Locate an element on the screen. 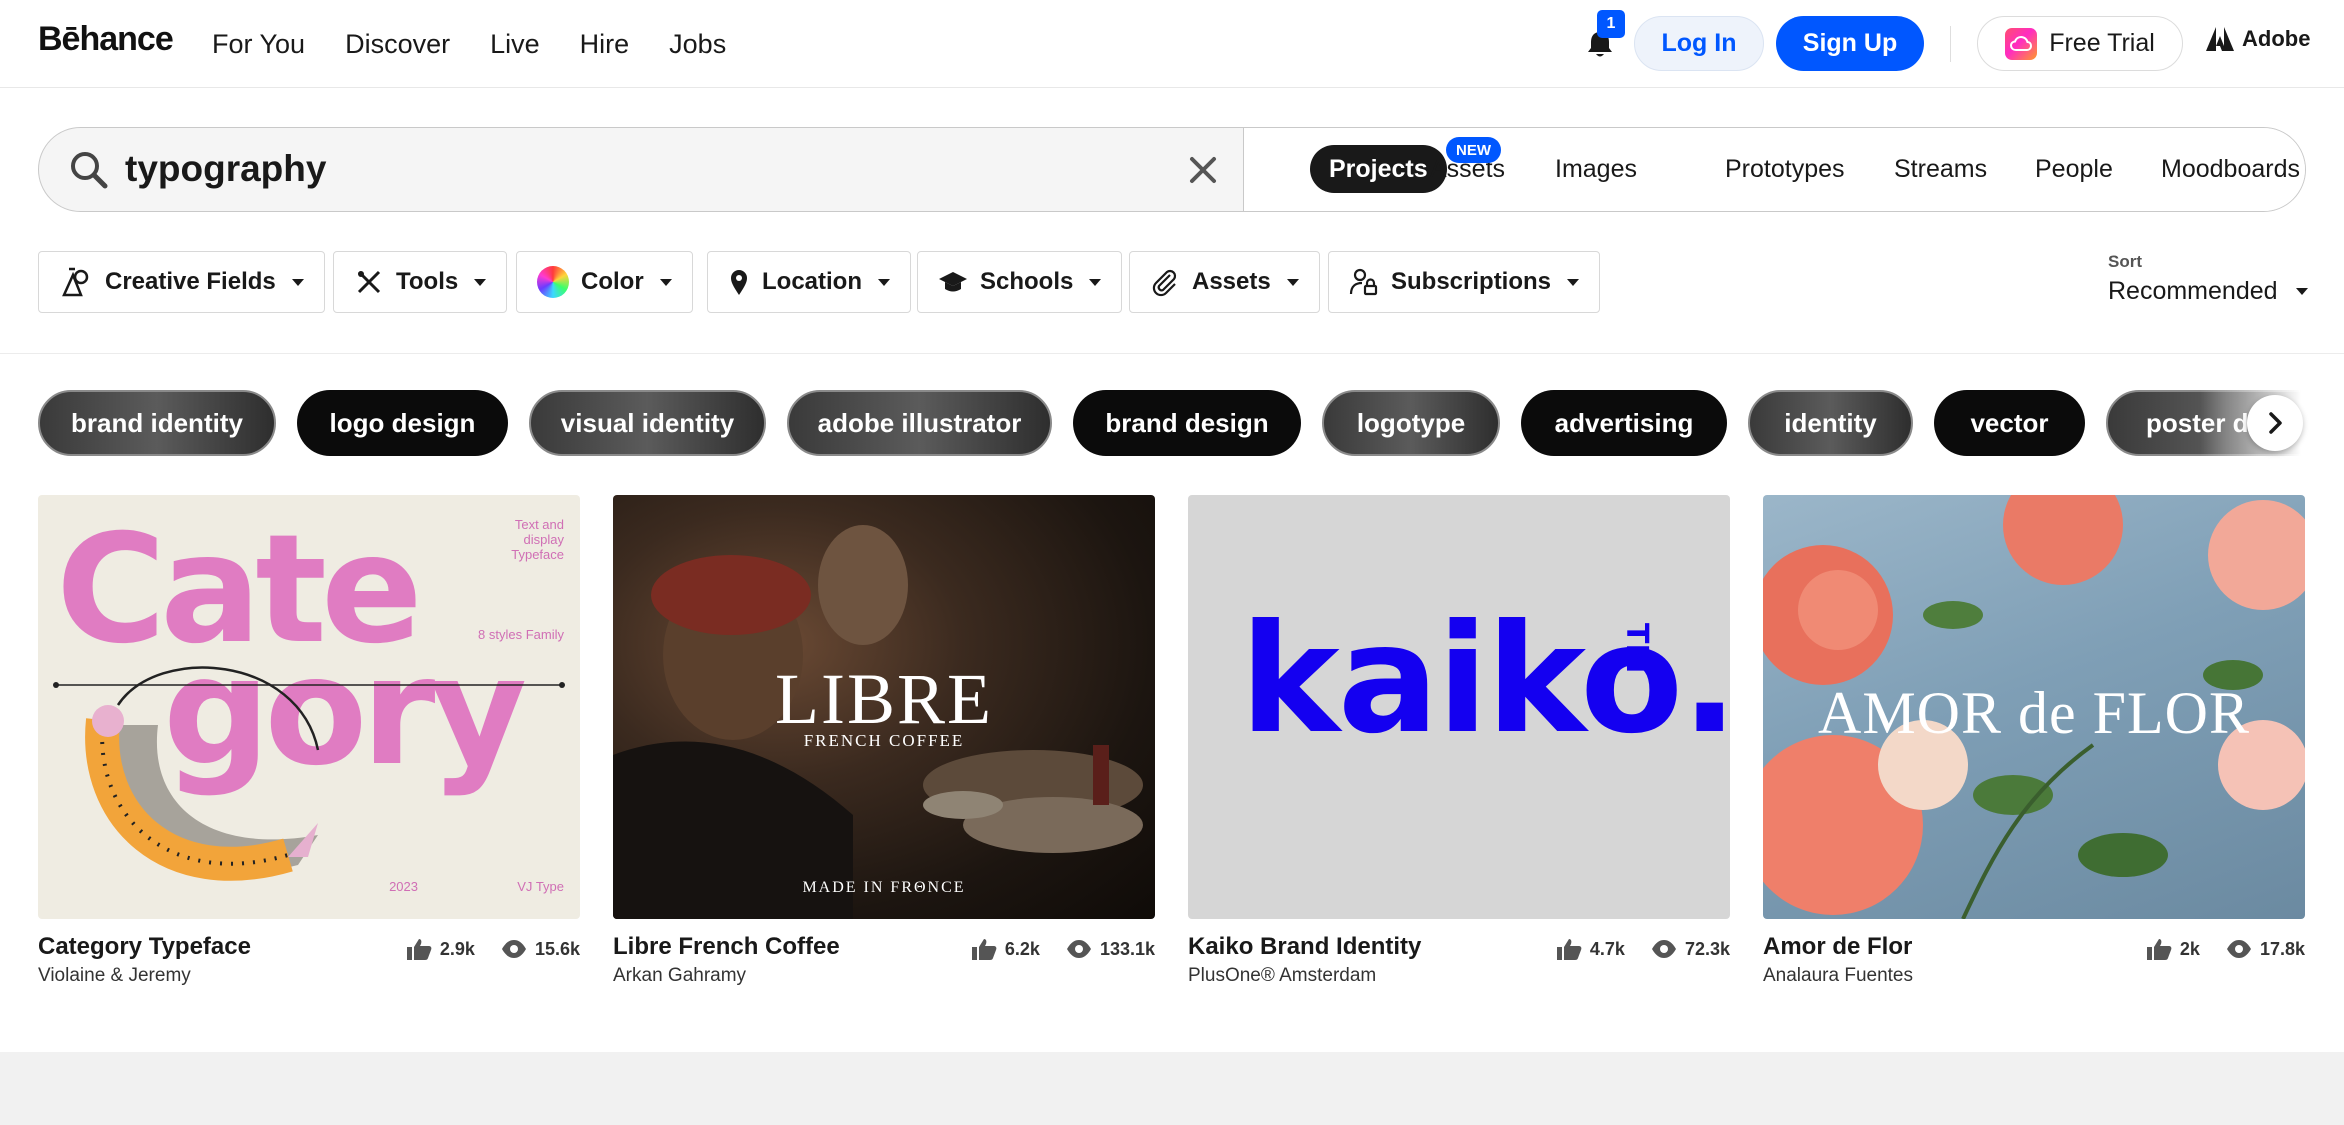 The width and height of the screenshot is (2344, 1125). project-title: Kaiko Brand Identity is located at coordinates (1304, 947).